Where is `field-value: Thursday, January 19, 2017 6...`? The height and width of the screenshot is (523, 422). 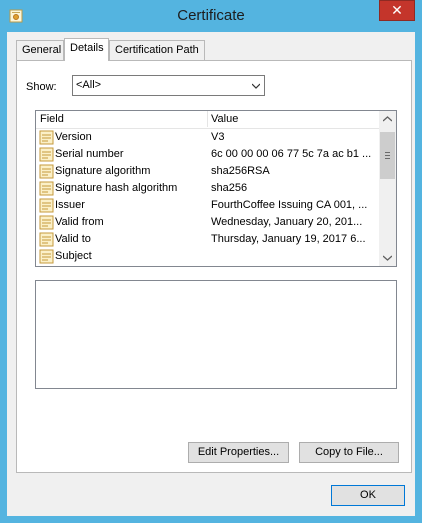
field-value: Thursday, January 19, 2017 6... is located at coordinates (288, 239).